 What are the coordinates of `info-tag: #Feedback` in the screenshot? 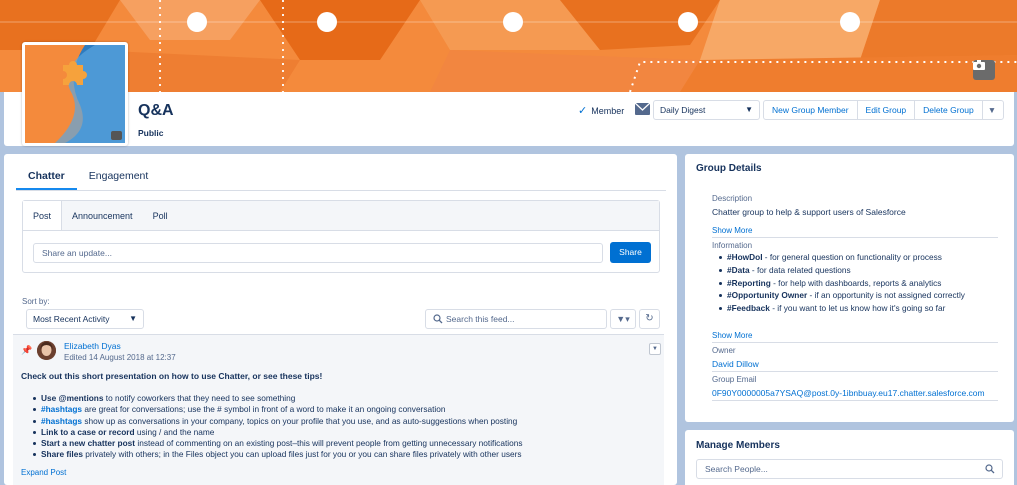 It's located at (748, 308).